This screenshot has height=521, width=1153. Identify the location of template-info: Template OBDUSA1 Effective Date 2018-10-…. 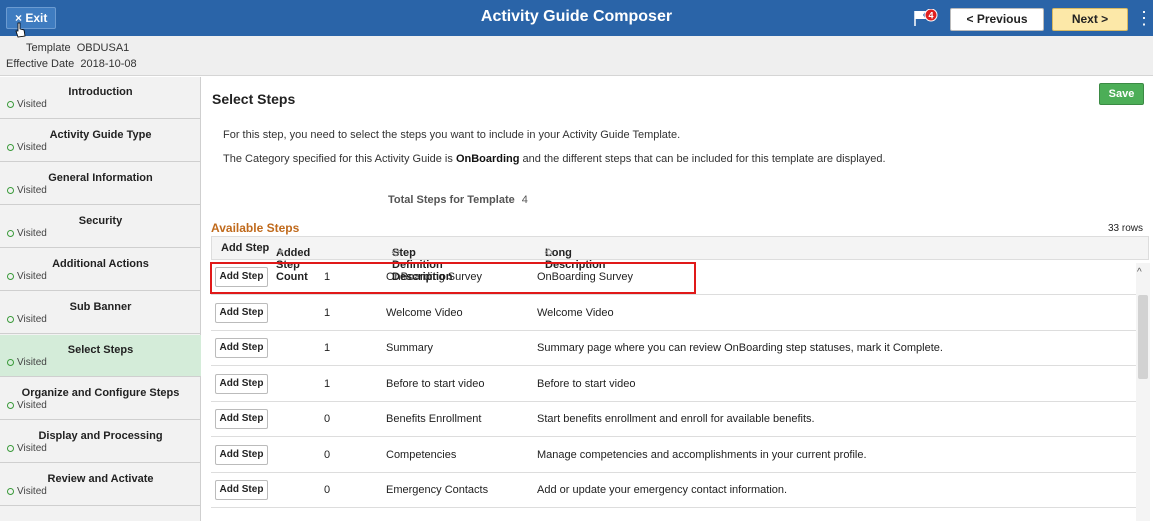
(576, 49).